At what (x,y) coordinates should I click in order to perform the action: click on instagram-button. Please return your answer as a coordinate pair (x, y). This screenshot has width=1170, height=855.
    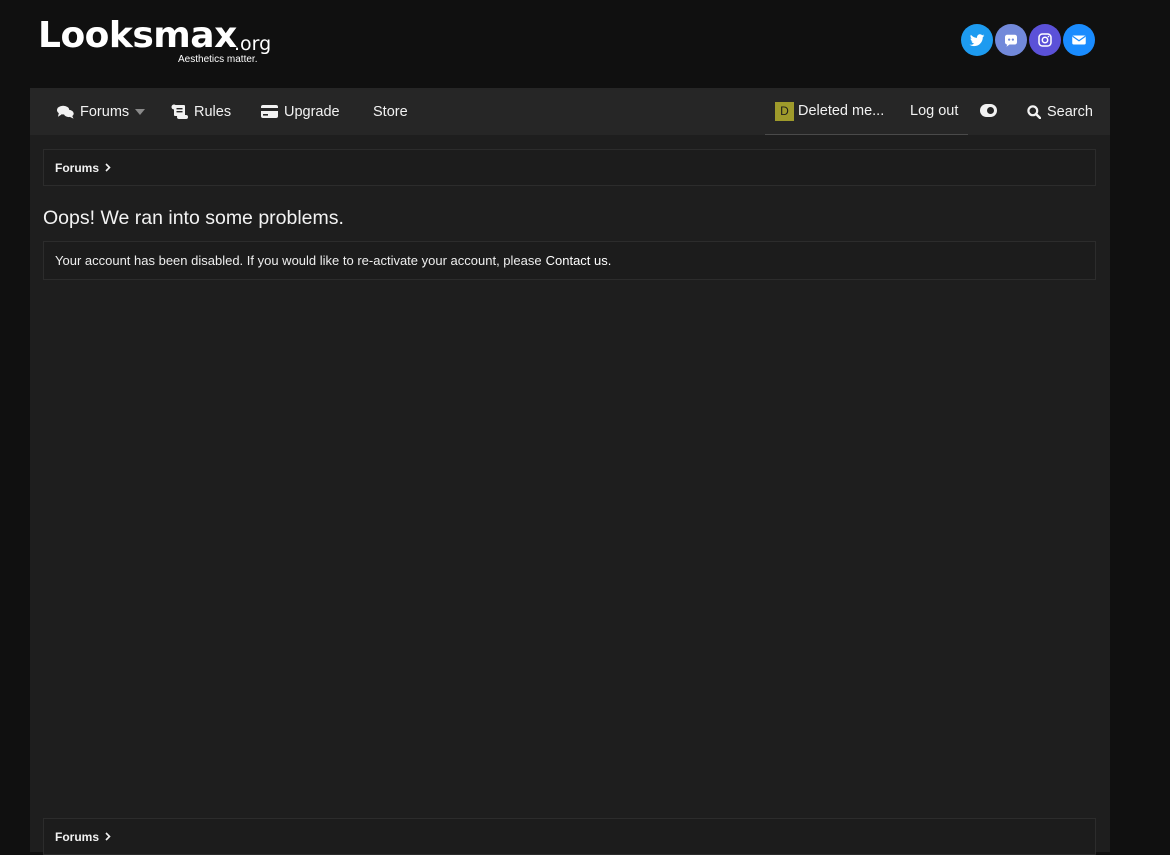
    Looking at the image, I should click on (1045, 40).